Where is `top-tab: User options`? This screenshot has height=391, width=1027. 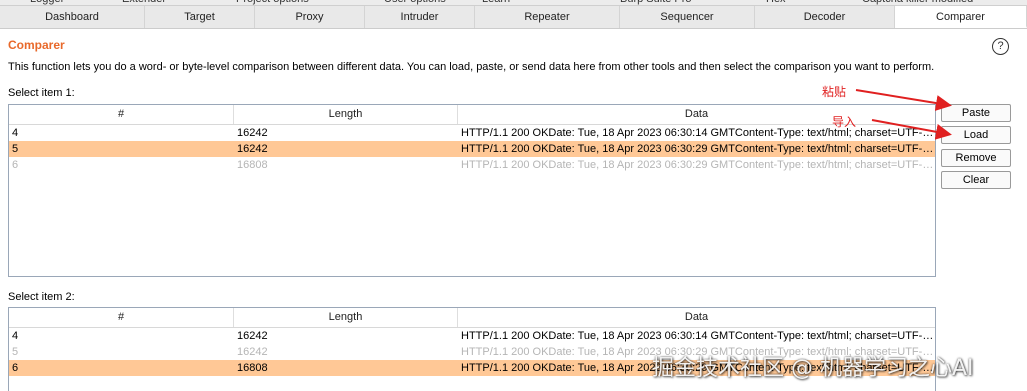 top-tab: User options is located at coordinates (415, 2).